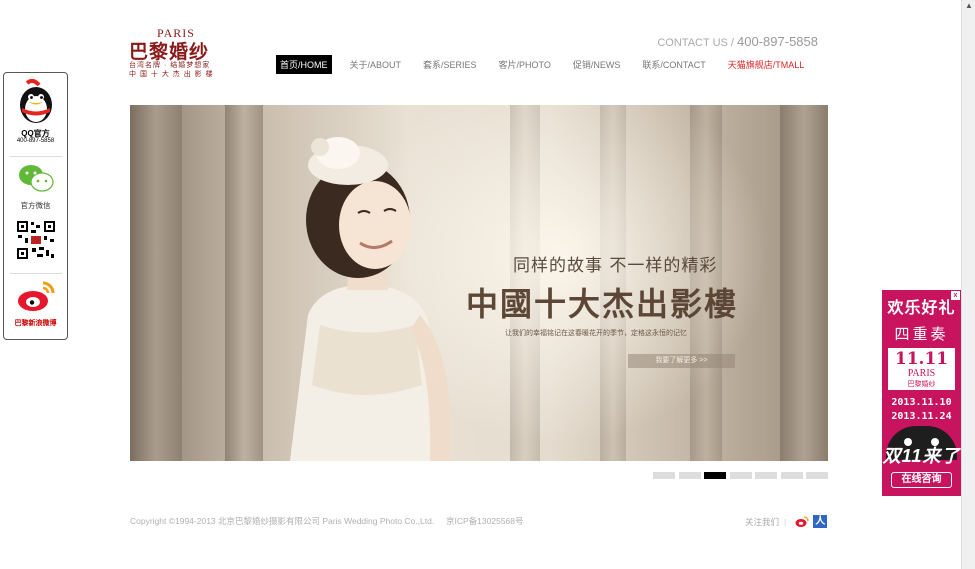 The width and height of the screenshot is (975, 569). I want to click on qr-code-icon, so click(35, 240).